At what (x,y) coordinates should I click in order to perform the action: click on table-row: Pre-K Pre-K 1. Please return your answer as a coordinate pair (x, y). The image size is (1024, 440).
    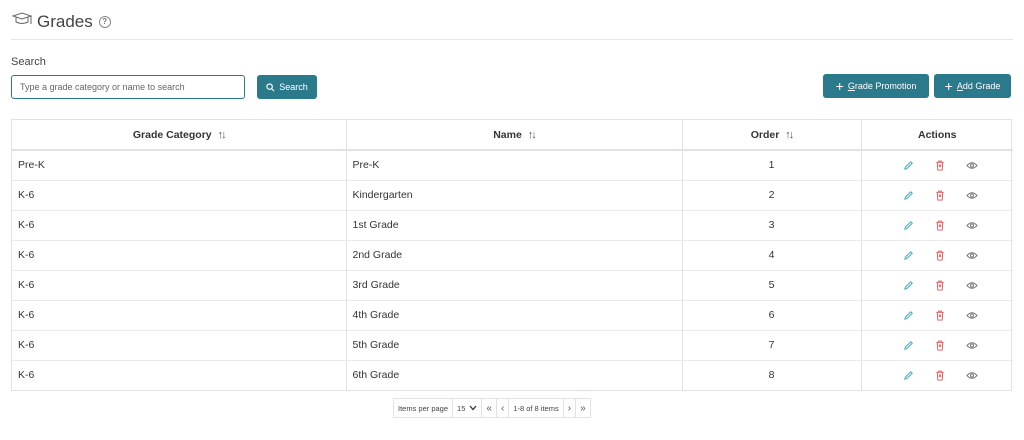
    Looking at the image, I should click on (512, 165).